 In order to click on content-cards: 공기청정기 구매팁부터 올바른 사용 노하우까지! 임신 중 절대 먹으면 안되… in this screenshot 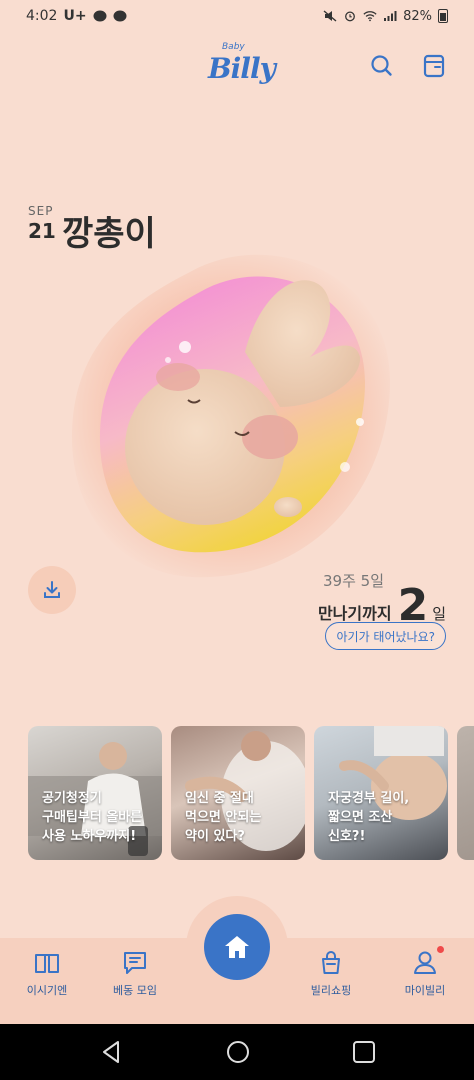, I will do `click(251, 794)`.